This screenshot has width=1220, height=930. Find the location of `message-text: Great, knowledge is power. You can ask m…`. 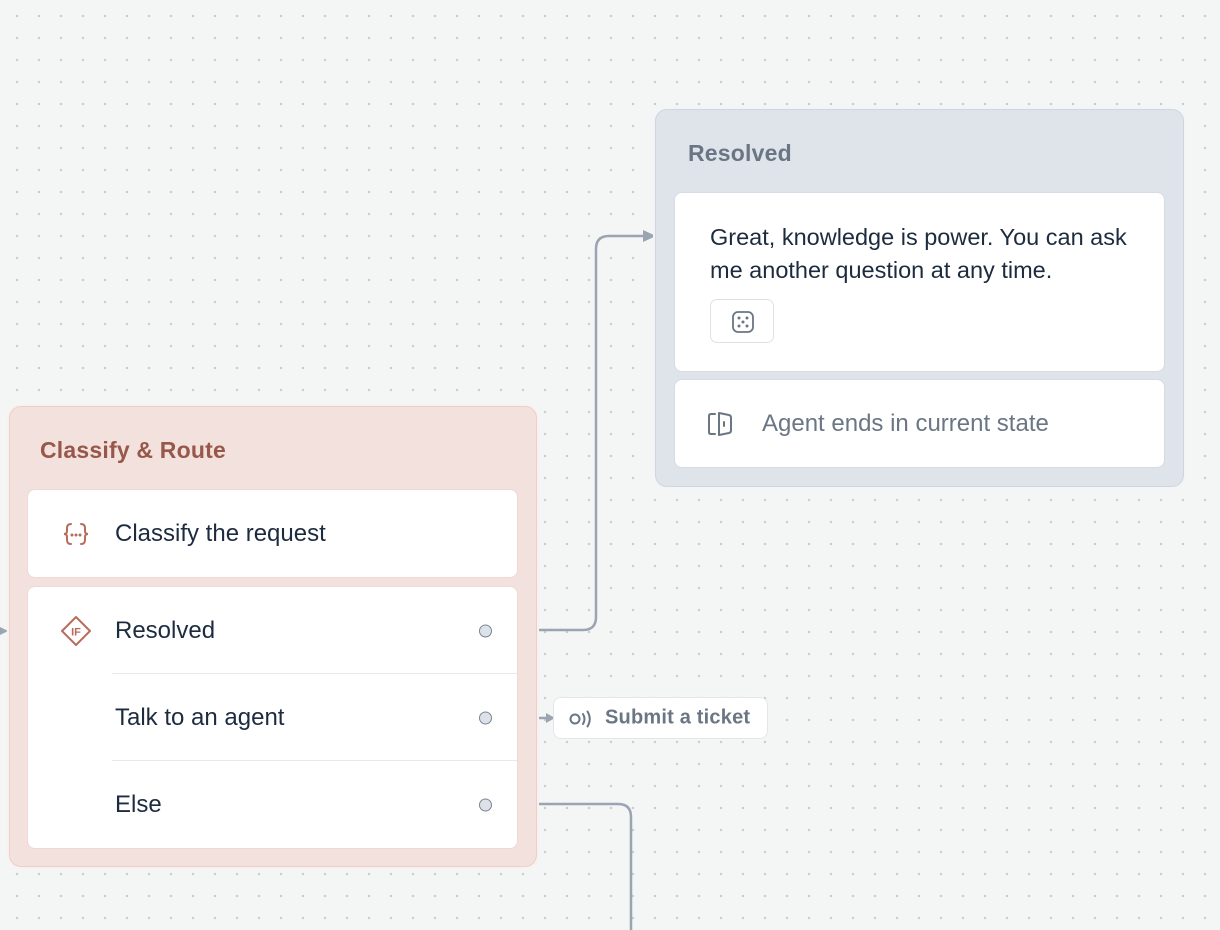

message-text: Great, knowledge is power. You can ask m… is located at coordinates (918, 253).